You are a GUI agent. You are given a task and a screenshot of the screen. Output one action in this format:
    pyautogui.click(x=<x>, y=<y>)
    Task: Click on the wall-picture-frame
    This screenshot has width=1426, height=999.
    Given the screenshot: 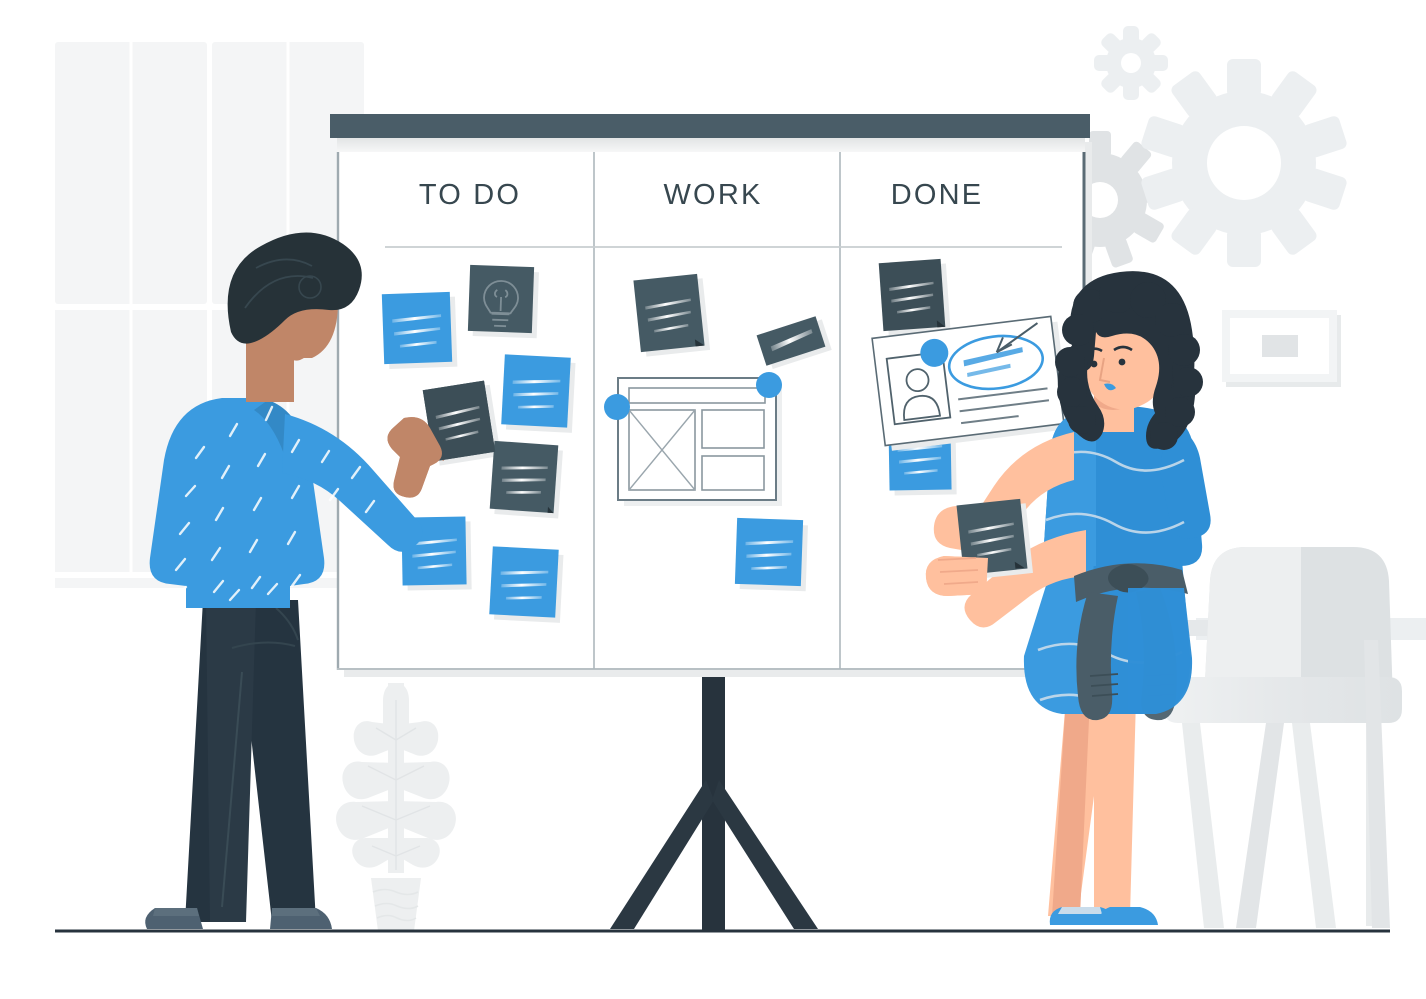 What is the action you would take?
    pyautogui.click(x=1281, y=348)
    